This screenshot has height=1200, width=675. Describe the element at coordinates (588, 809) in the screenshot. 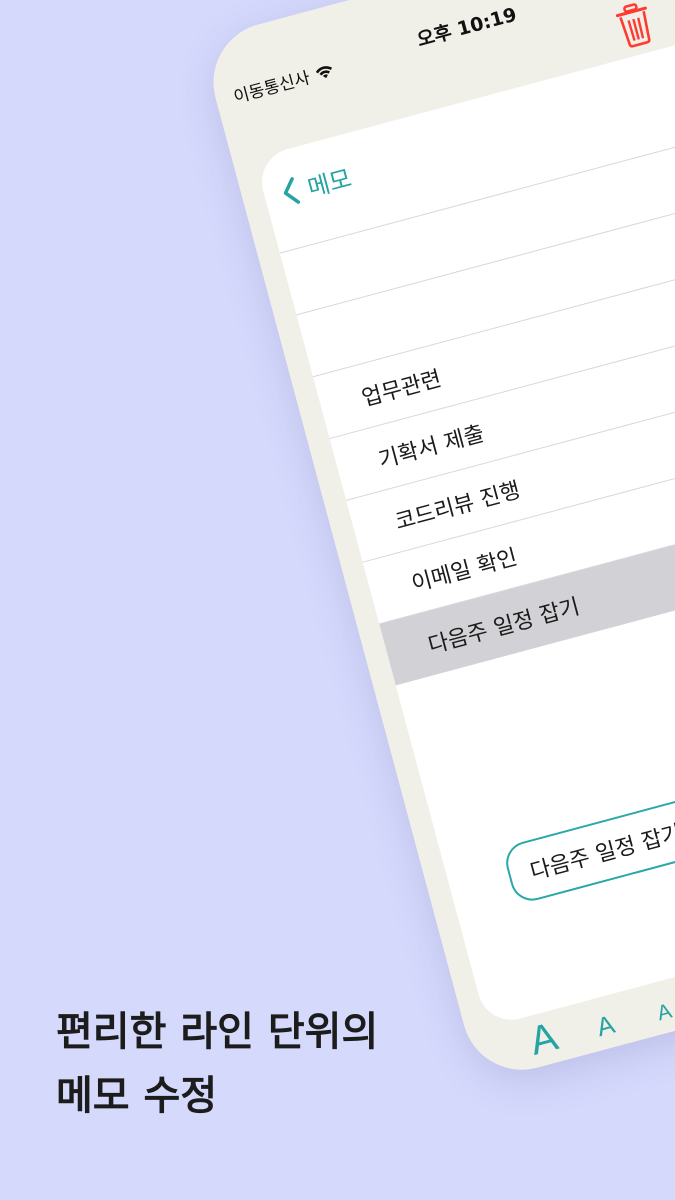

I see `line-edit-input: 다음주 일정 잡기` at that location.